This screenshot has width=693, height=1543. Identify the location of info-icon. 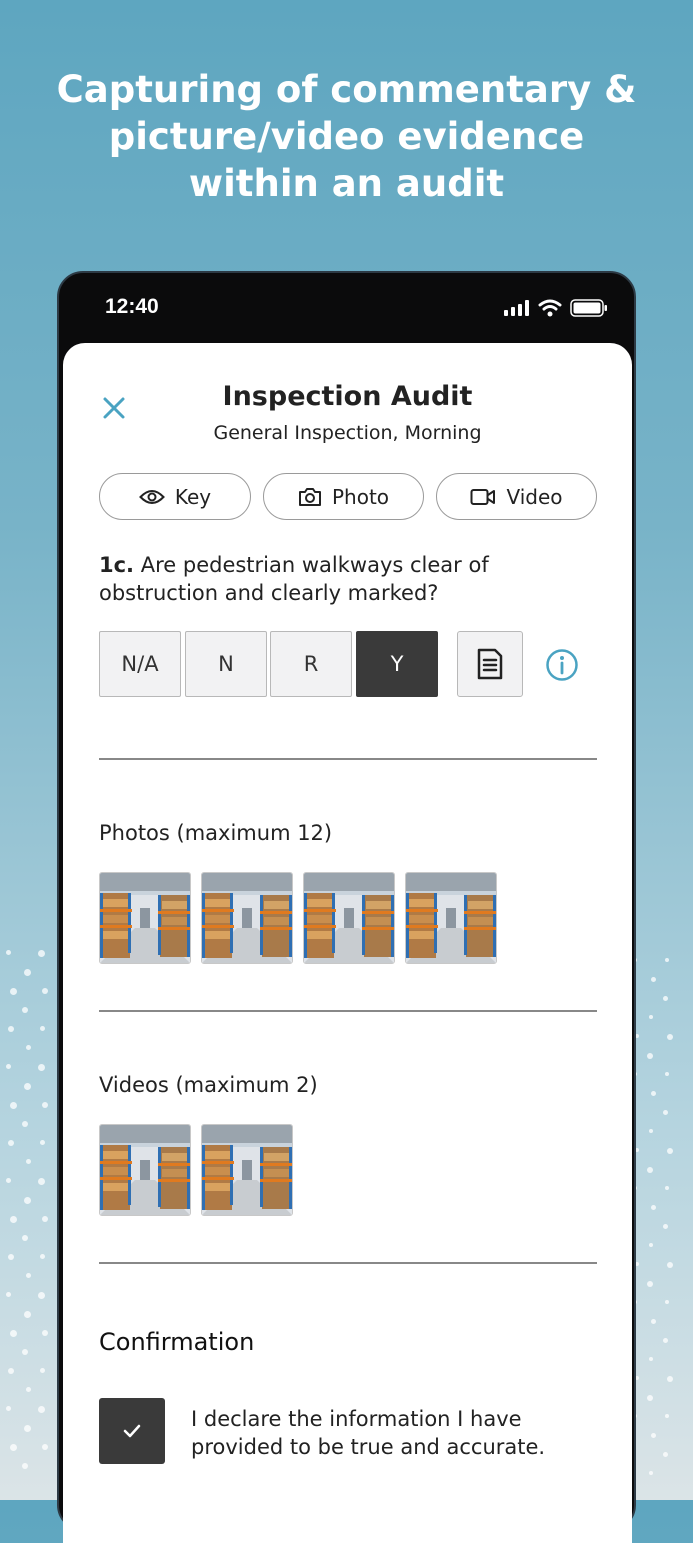
(562, 665).